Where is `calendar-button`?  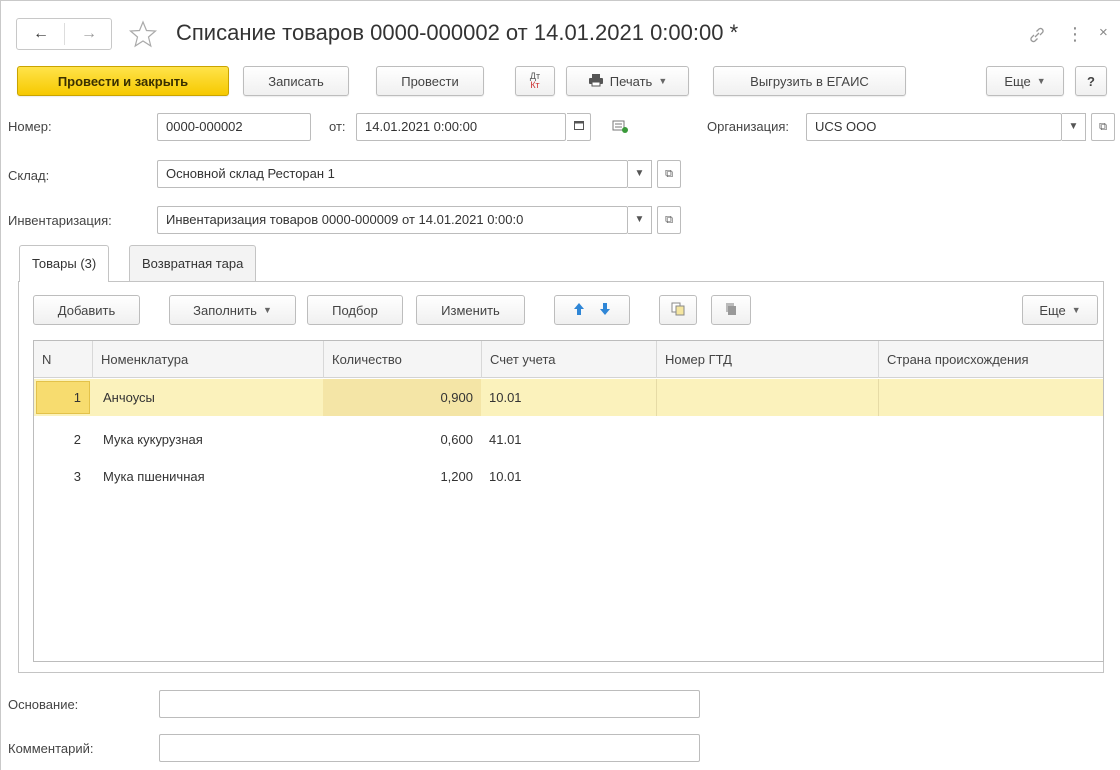 calendar-button is located at coordinates (579, 127).